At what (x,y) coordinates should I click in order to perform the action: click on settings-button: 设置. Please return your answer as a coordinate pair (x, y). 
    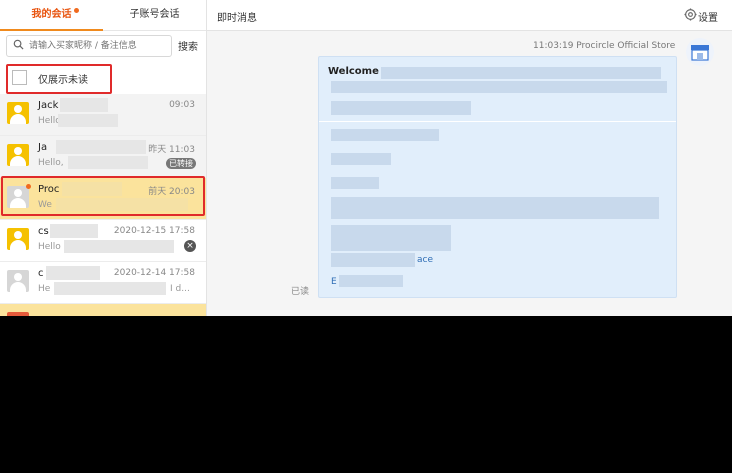
    Looking at the image, I should click on (708, 16).